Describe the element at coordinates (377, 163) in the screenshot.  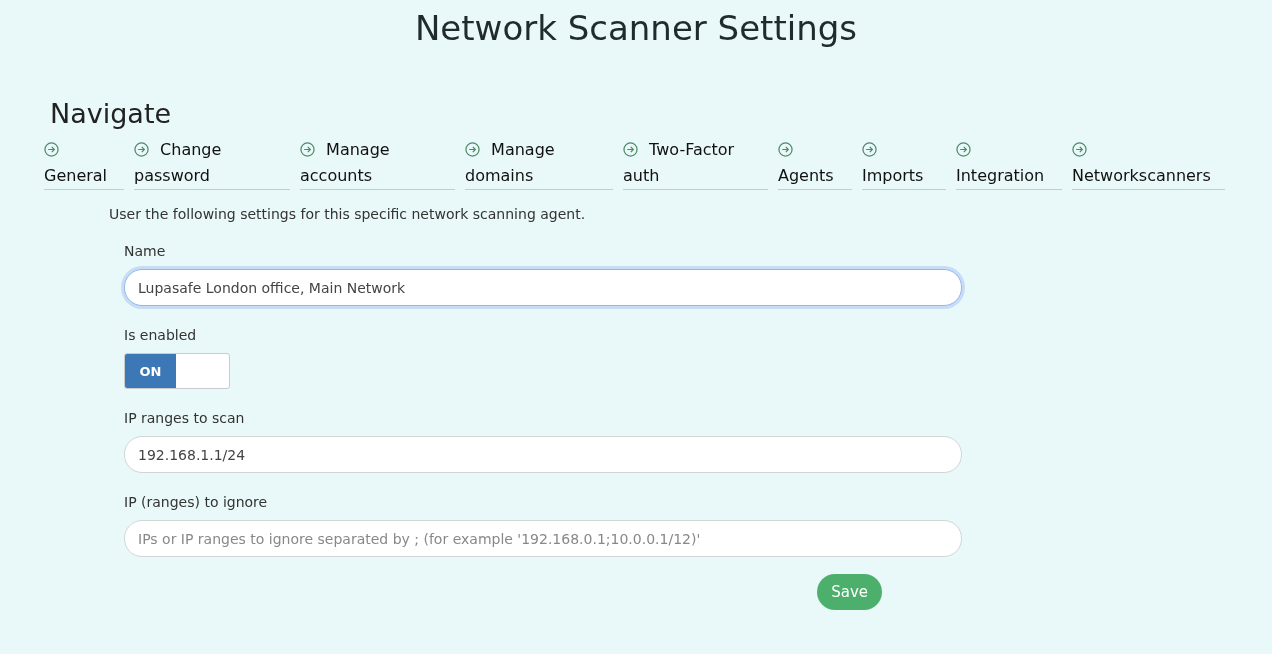
I see `nav-link: Manage accounts` at that location.